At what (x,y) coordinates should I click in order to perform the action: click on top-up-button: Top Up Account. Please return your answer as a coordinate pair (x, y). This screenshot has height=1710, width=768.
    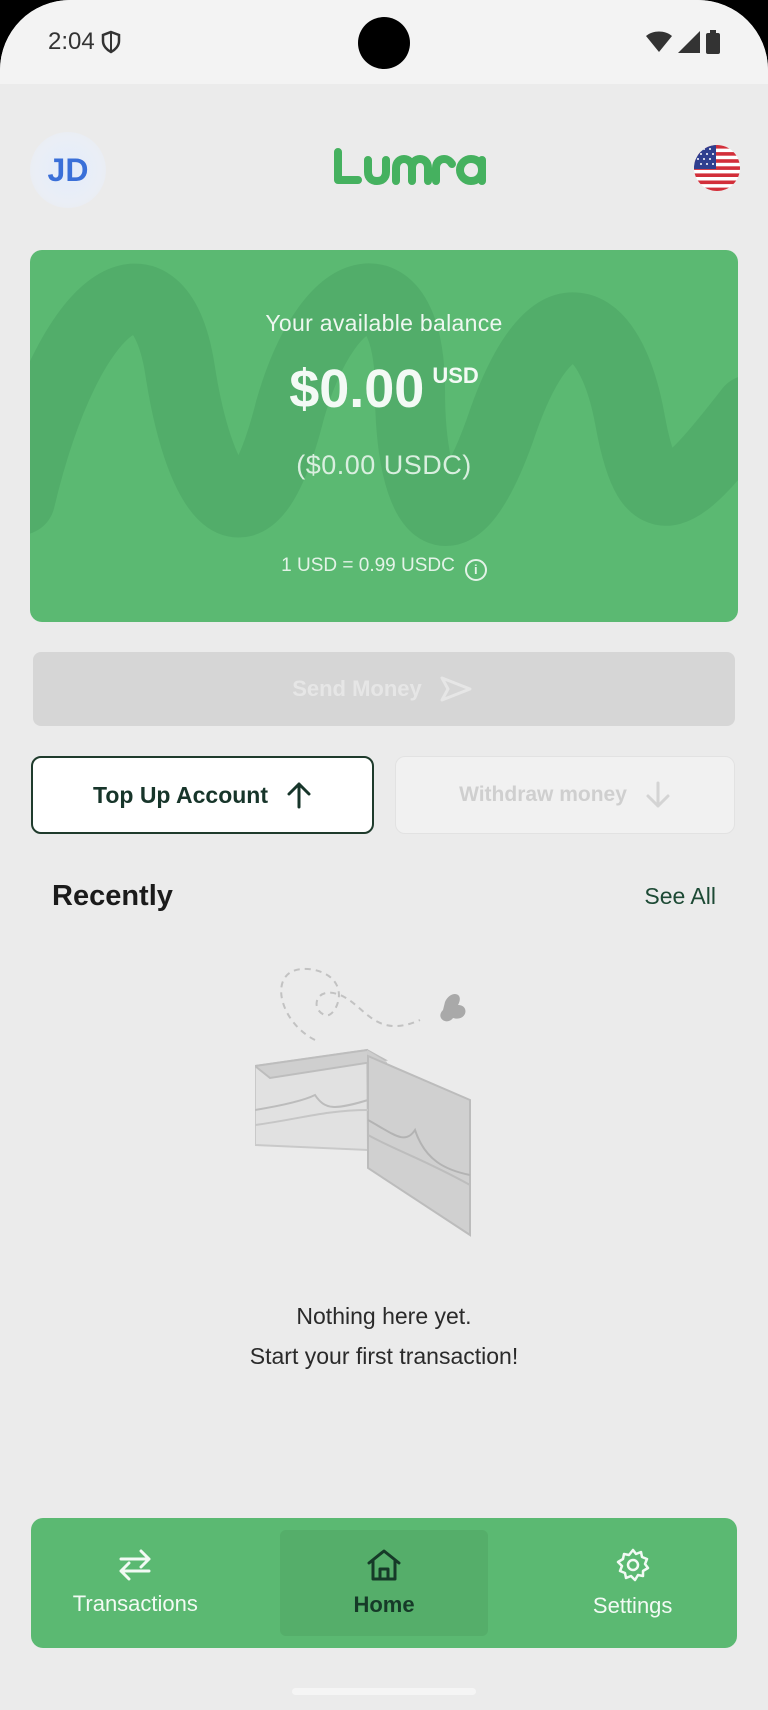
    Looking at the image, I should click on (202, 795).